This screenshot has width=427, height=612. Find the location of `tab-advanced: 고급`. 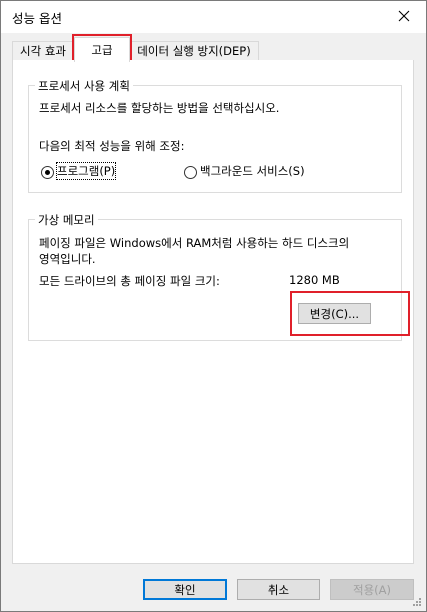

tab-advanced: 고급 is located at coordinates (102, 49).